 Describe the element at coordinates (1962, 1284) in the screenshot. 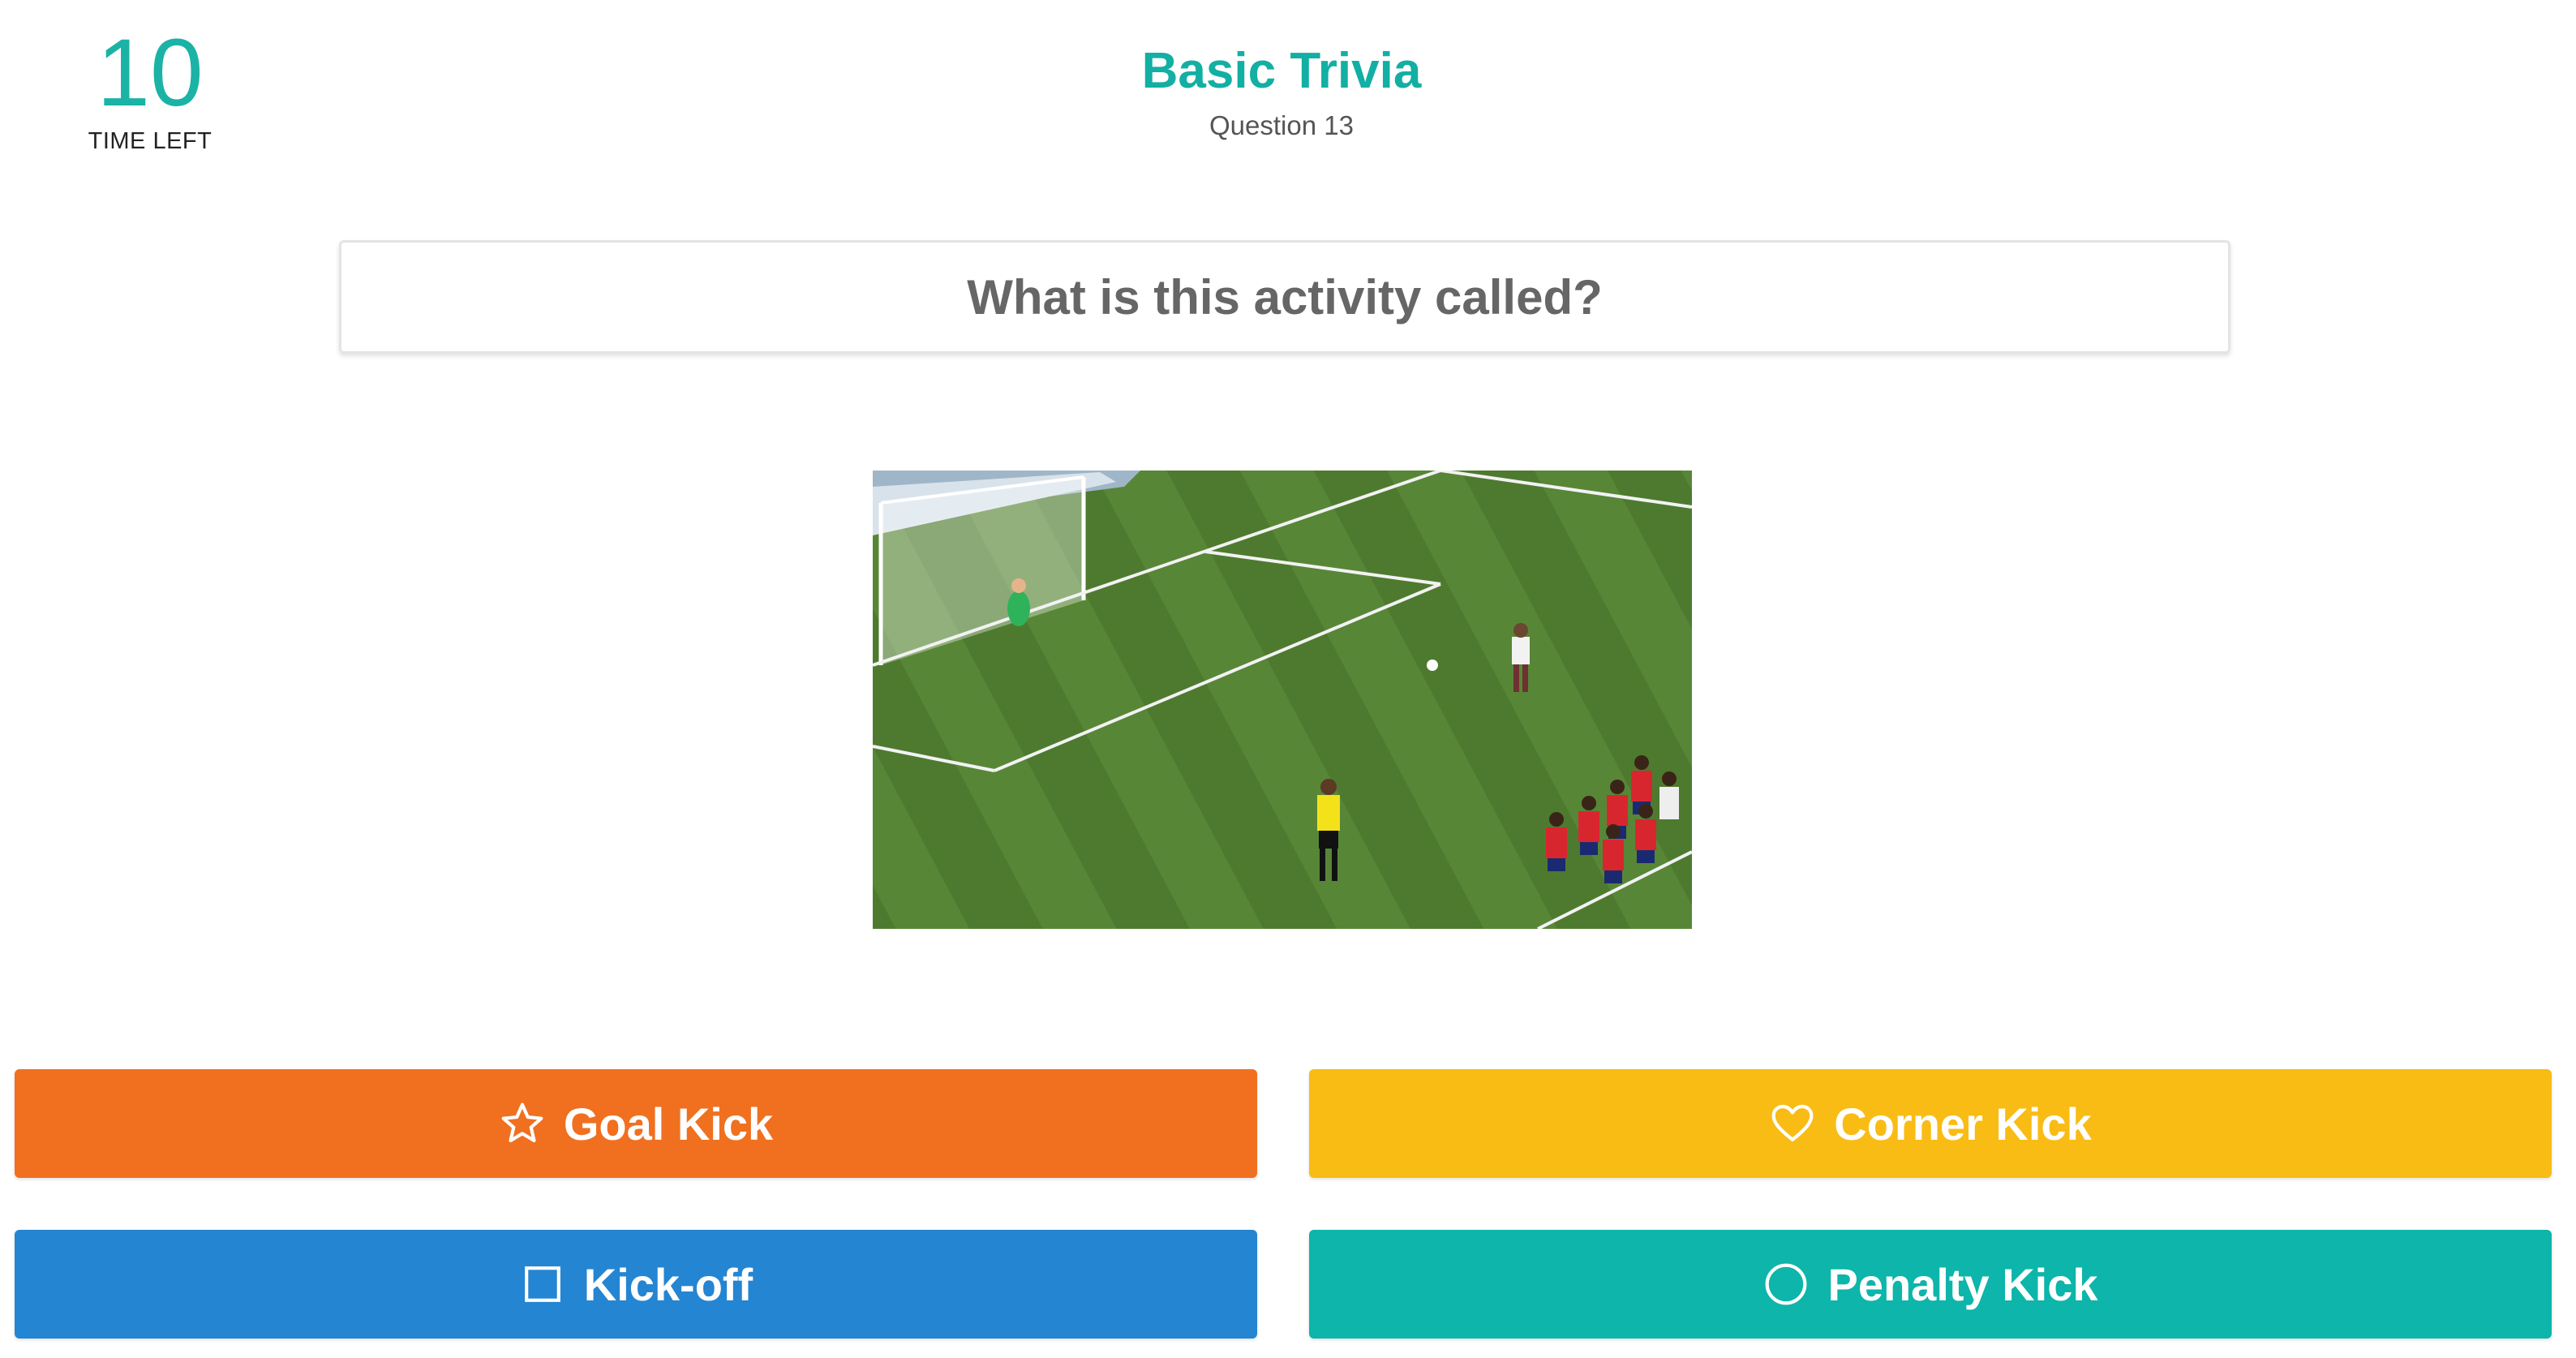

I see `answer-label: Penalty Kick` at that location.